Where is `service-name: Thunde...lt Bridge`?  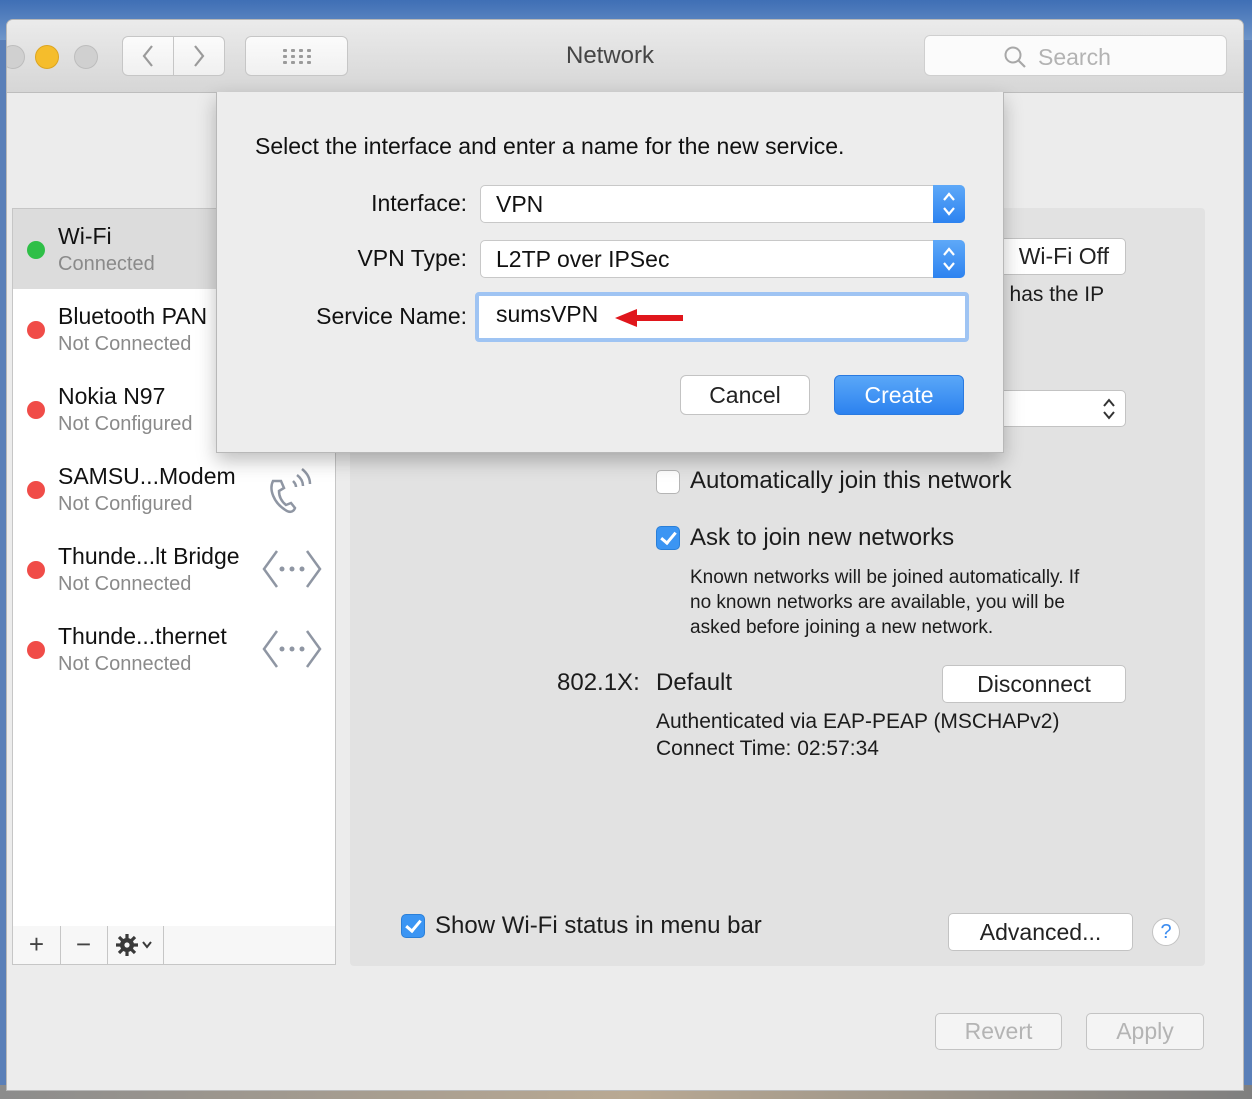 service-name: Thunde...lt Bridge is located at coordinates (149, 556).